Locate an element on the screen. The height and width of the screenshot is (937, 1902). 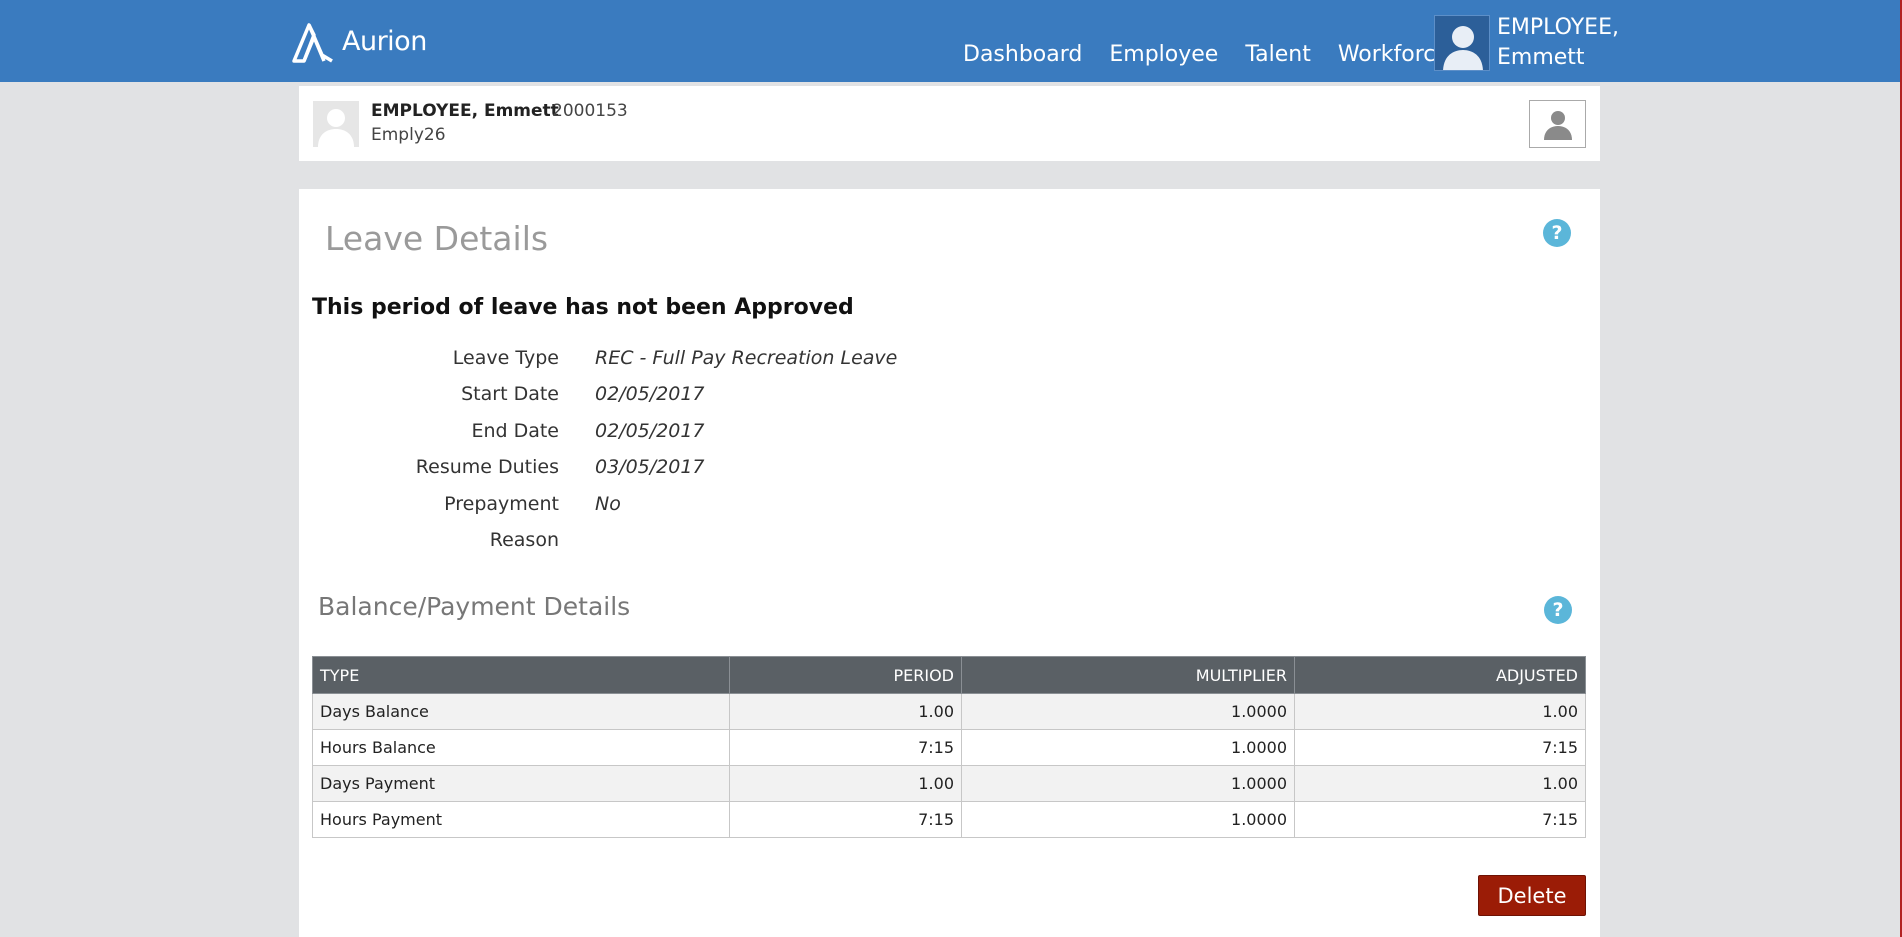
employee-silhouette-icon is located at coordinates (336, 128).